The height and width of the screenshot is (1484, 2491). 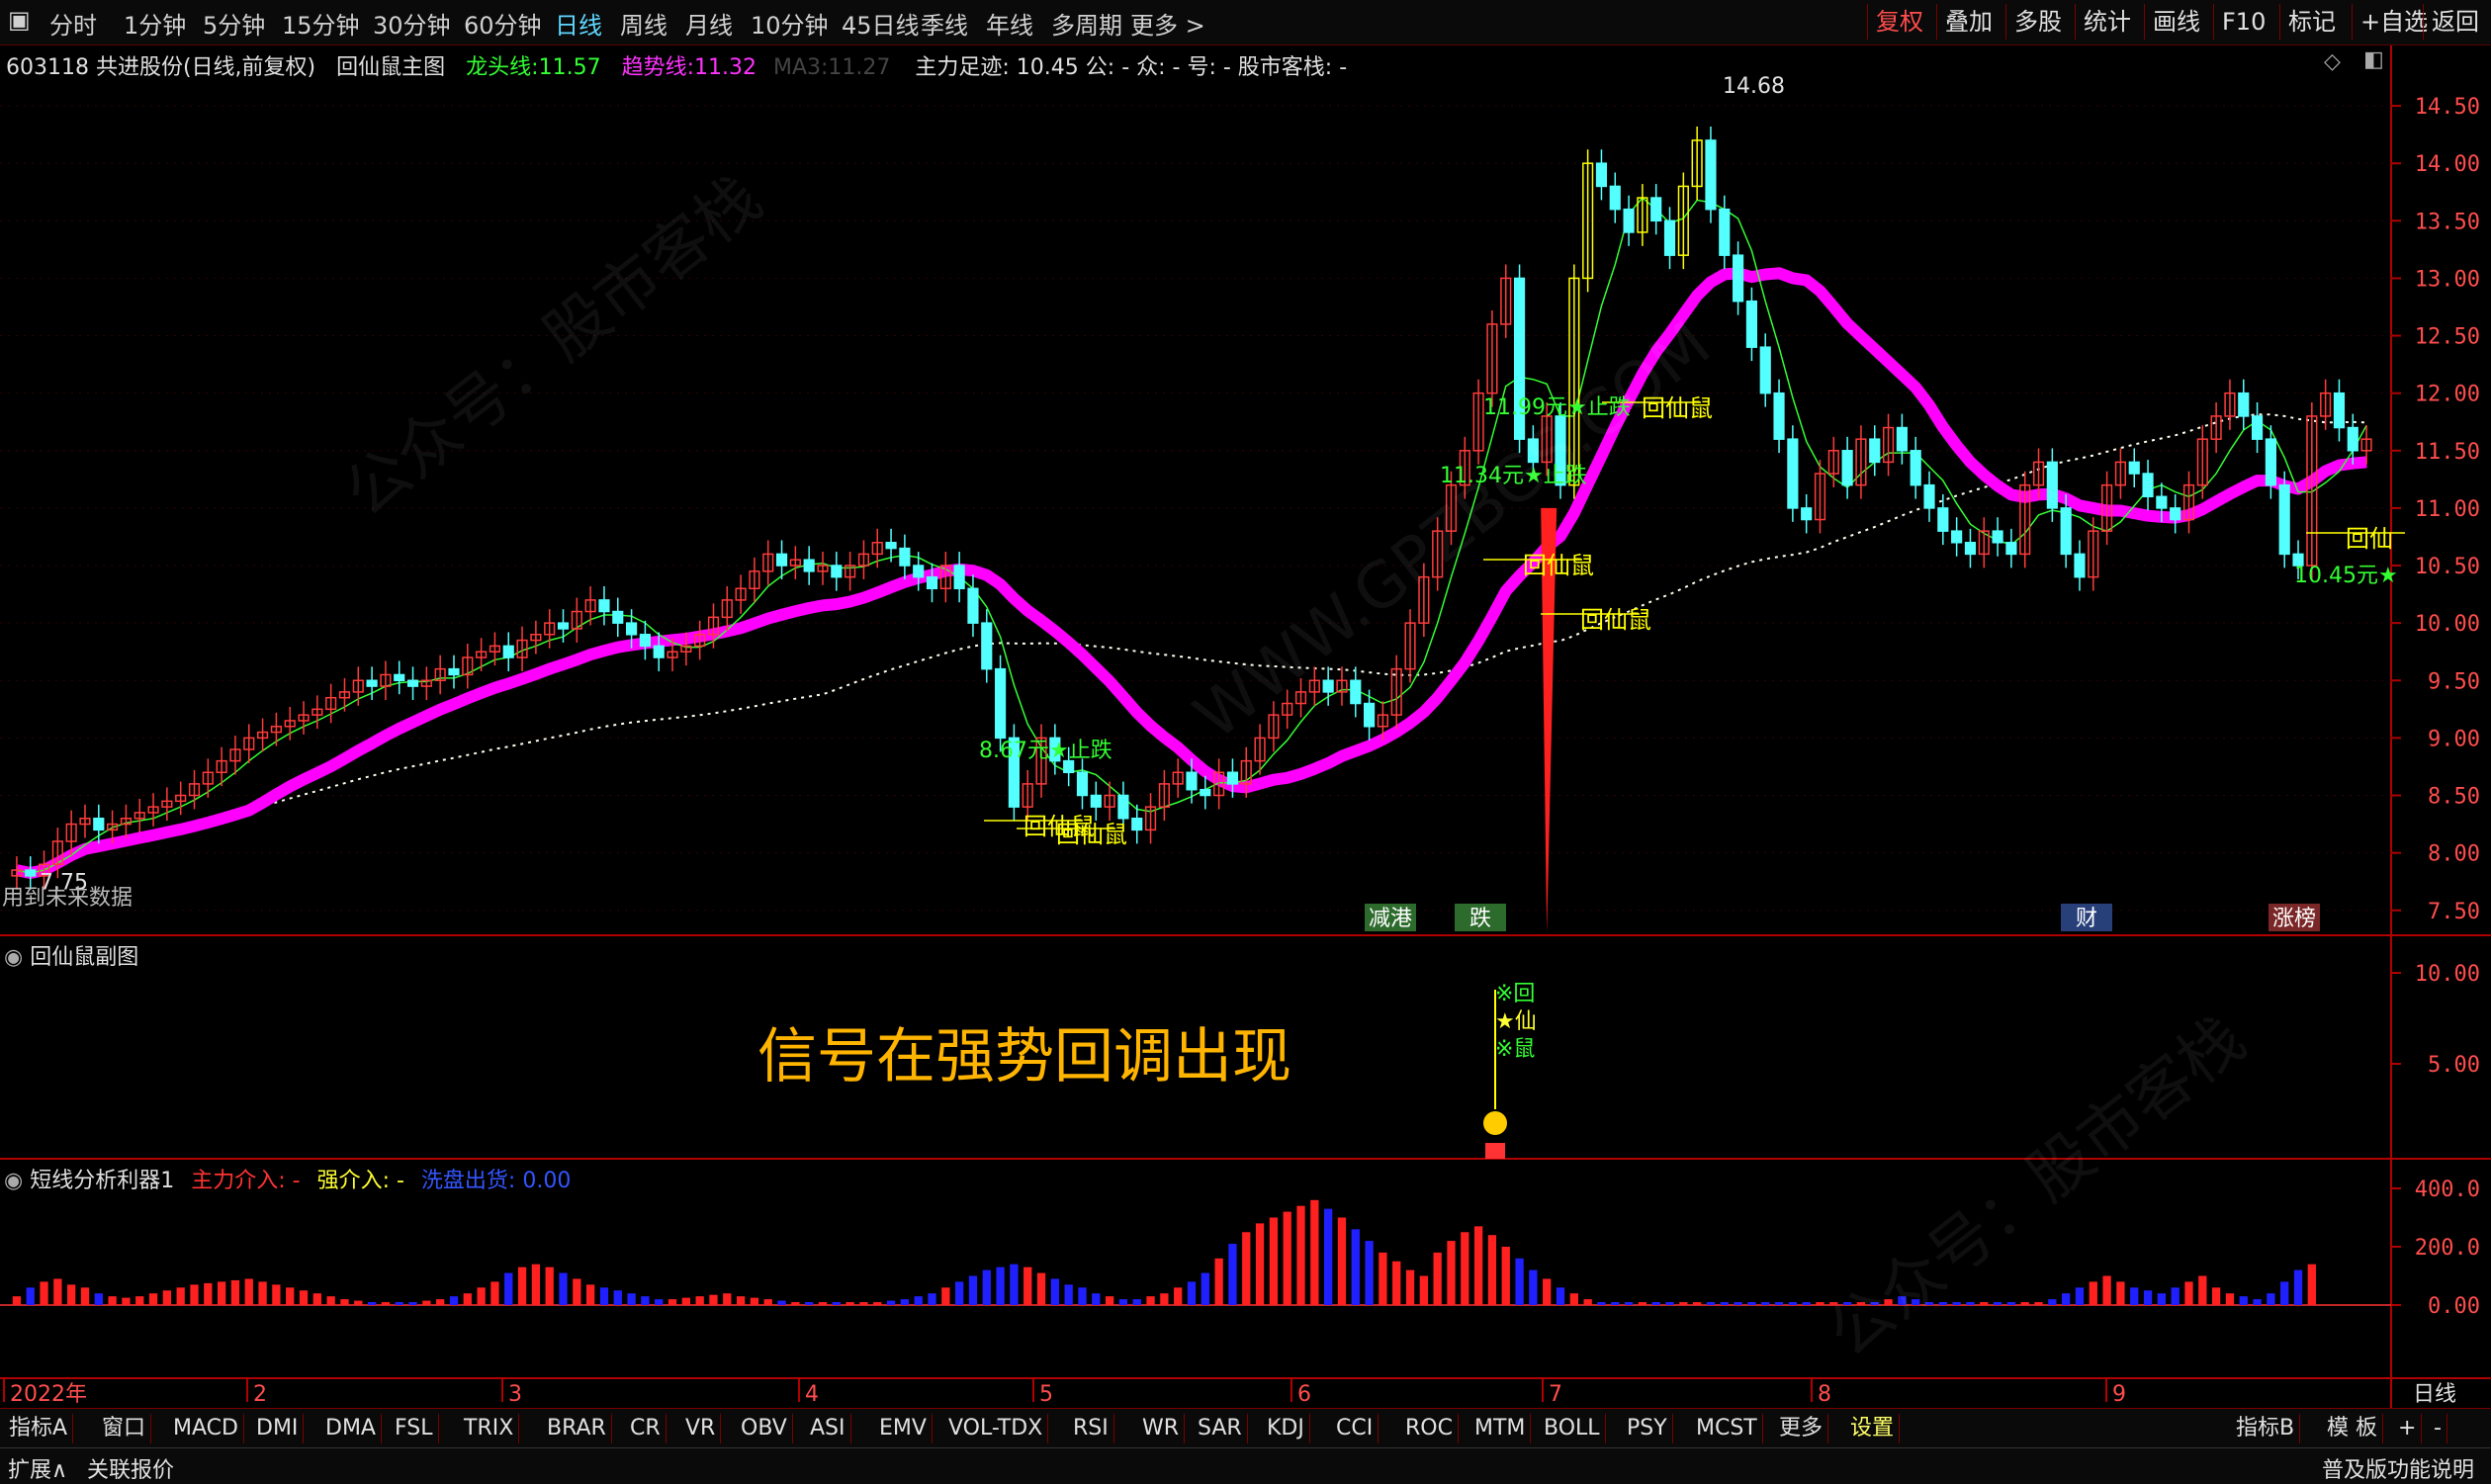 What do you see at coordinates (578, 23) in the screenshot?
I see `period-tab: 日线` at bounding box center [578, 23].